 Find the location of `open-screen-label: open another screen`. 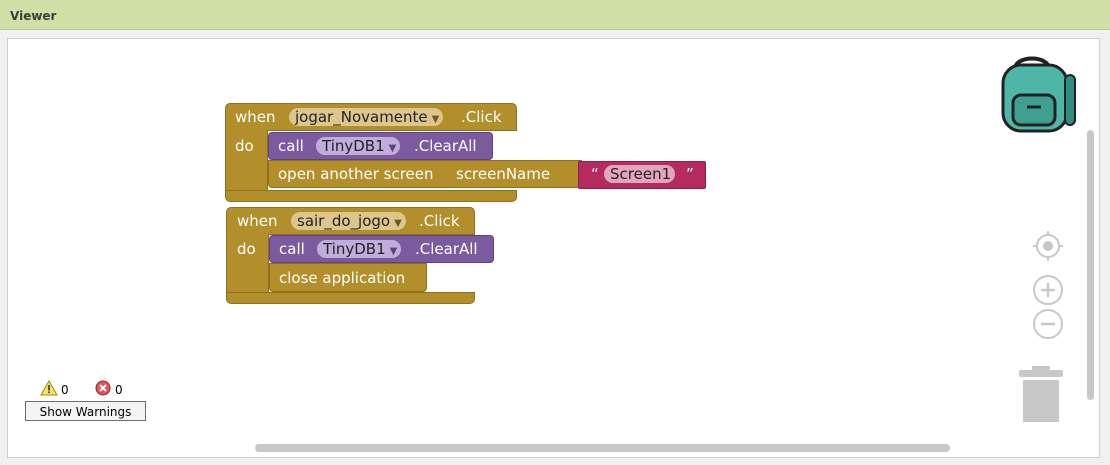

open-screen-label: open another screen is located at coordinates (356, 174).